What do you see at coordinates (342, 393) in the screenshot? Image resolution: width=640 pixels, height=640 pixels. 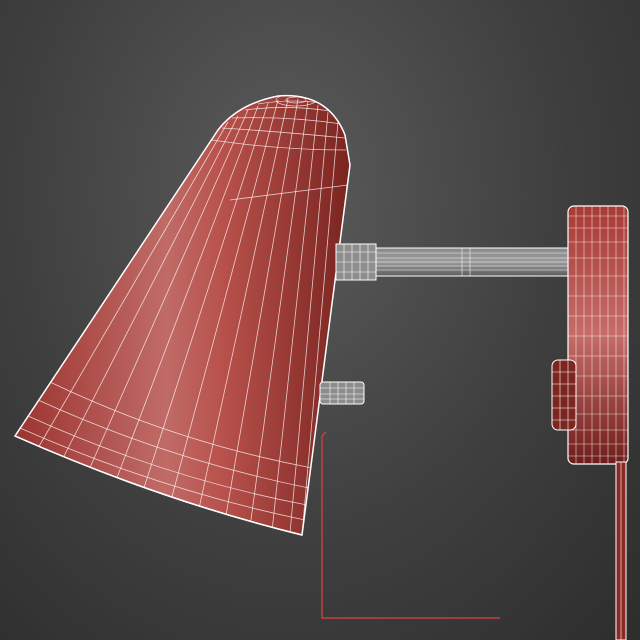 I see `knob` at bounding box center [342, 393].